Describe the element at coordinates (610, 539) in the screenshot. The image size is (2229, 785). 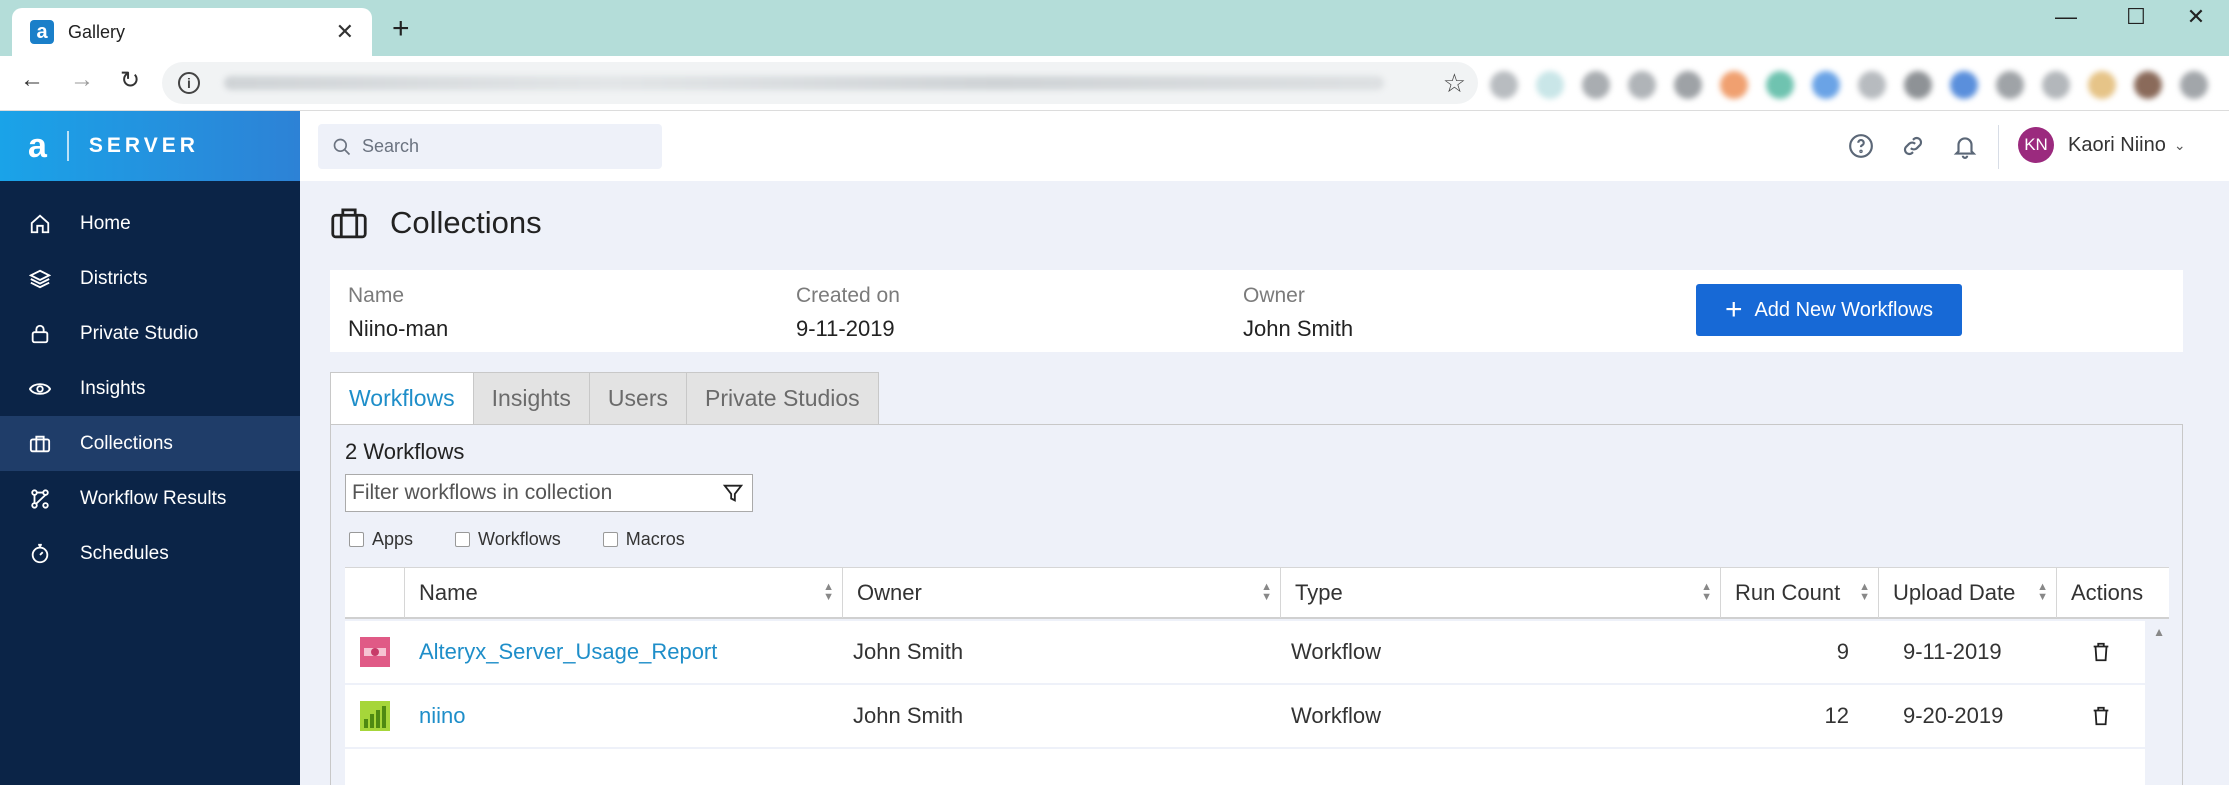
I see `macros-checkbox` at that location.